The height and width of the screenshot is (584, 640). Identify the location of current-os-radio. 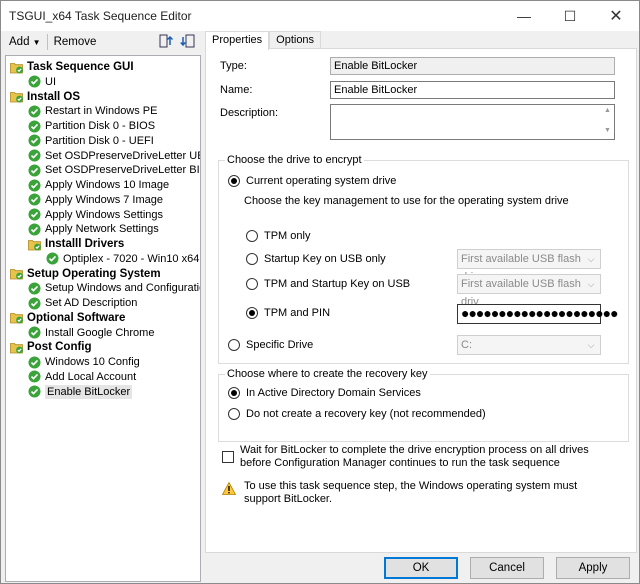
(234, 181).